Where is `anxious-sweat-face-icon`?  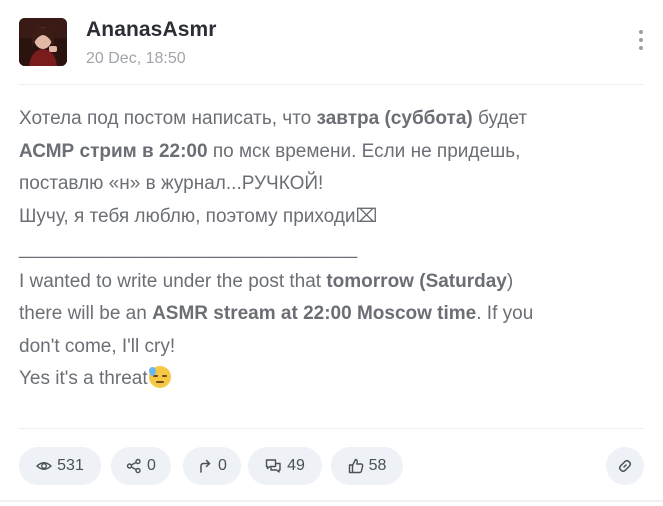
anxious-sweat-face-icon is located at coordinates (159, 377).